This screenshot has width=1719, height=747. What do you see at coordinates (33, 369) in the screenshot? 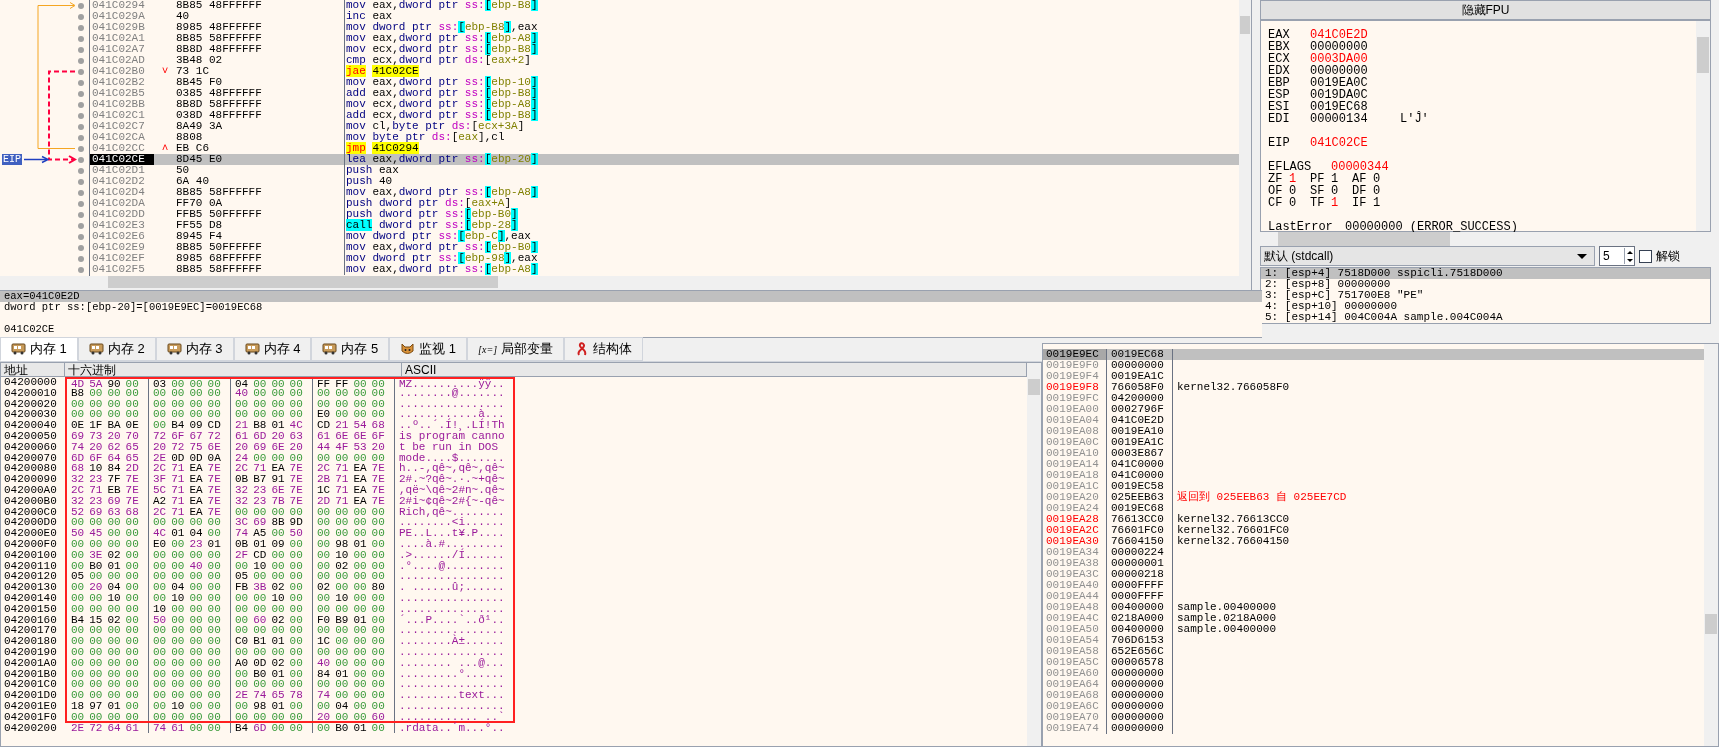
I see `column-header: 地址` at bounding box center [33, 369].